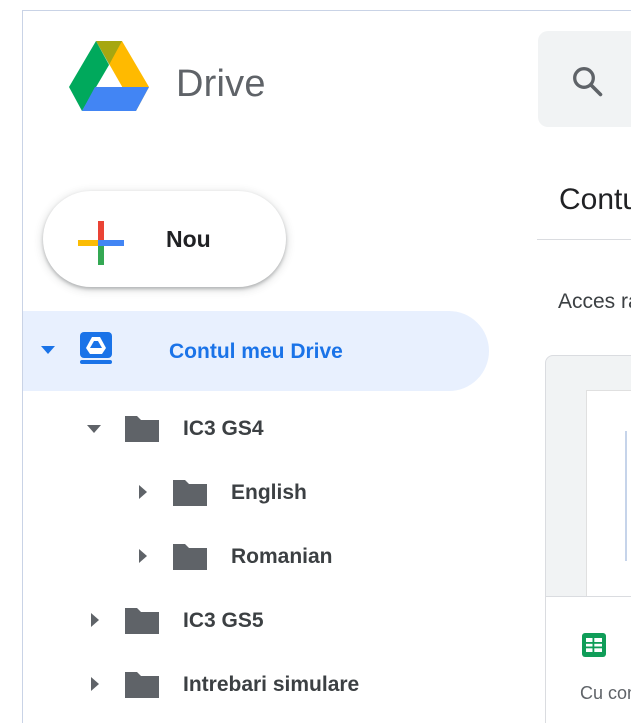 This screenshot has height=723, width=631. I want to click on new-button: Nou, so click(164, 239).